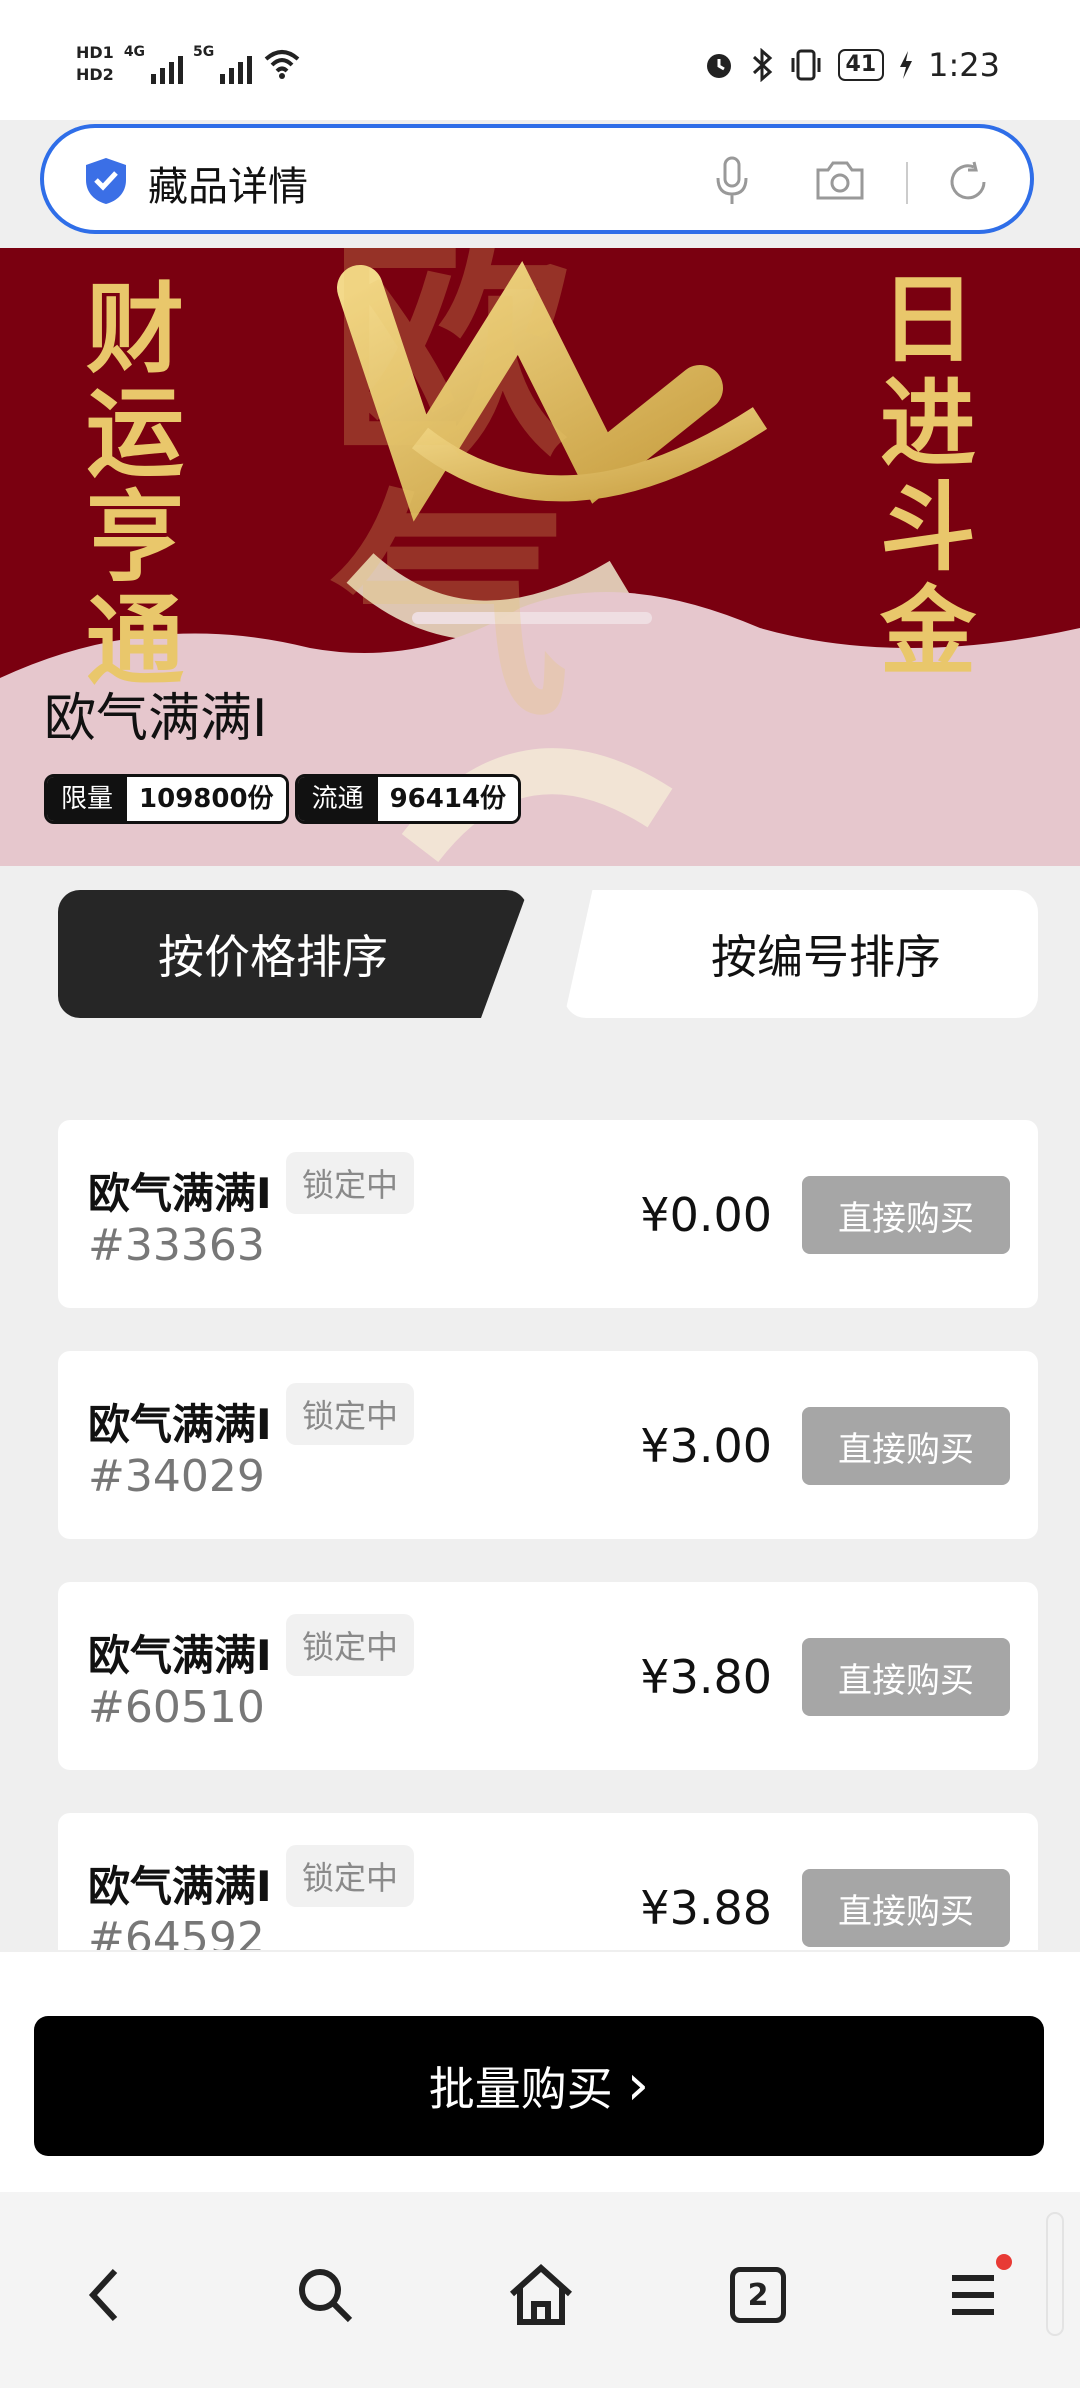  I want to click on listing-card: 欧气满满I 锁定中 #64592 ¥3.88 直接购买, so click(548, 1881).